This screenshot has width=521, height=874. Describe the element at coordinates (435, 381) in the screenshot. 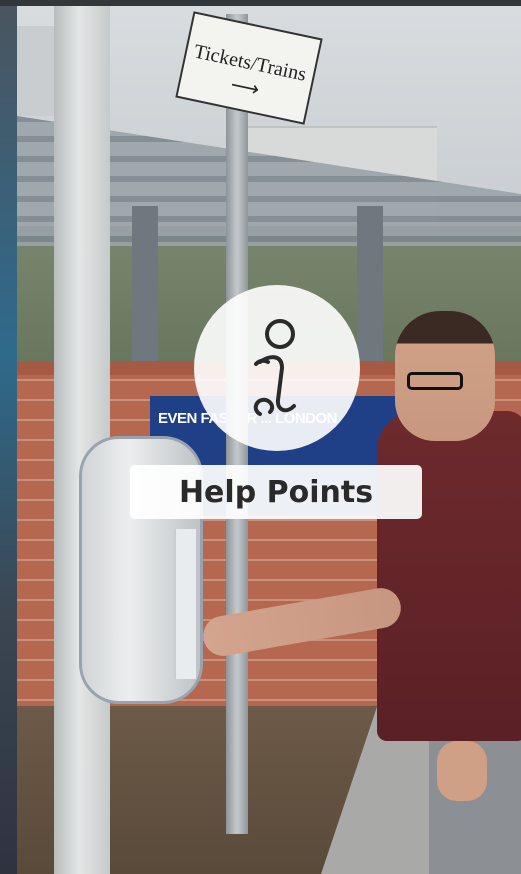

I see `glasses` at that location.